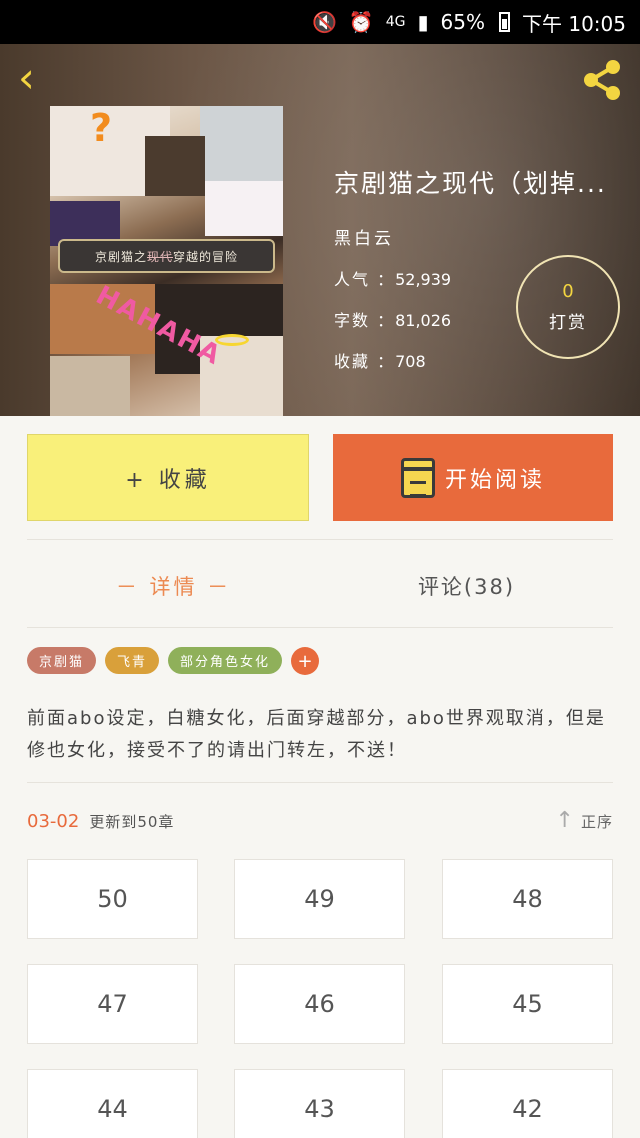  What do you see at coordinates (166, 256) in the screenshot?
I see `cover-banner: 京剧猫之 现代 穿越的冒险` at bounding box center [166, 256].